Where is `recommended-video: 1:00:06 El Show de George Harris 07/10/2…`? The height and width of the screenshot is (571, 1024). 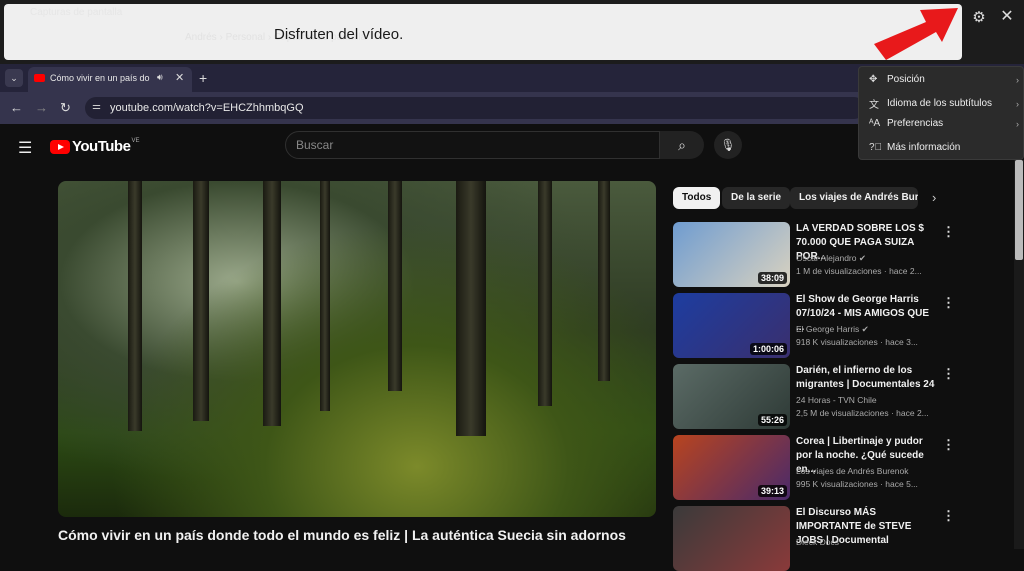
recommended-video: 1:00:06 El Show de George Harris 07/10/2… is located at coordinates (818, 325).